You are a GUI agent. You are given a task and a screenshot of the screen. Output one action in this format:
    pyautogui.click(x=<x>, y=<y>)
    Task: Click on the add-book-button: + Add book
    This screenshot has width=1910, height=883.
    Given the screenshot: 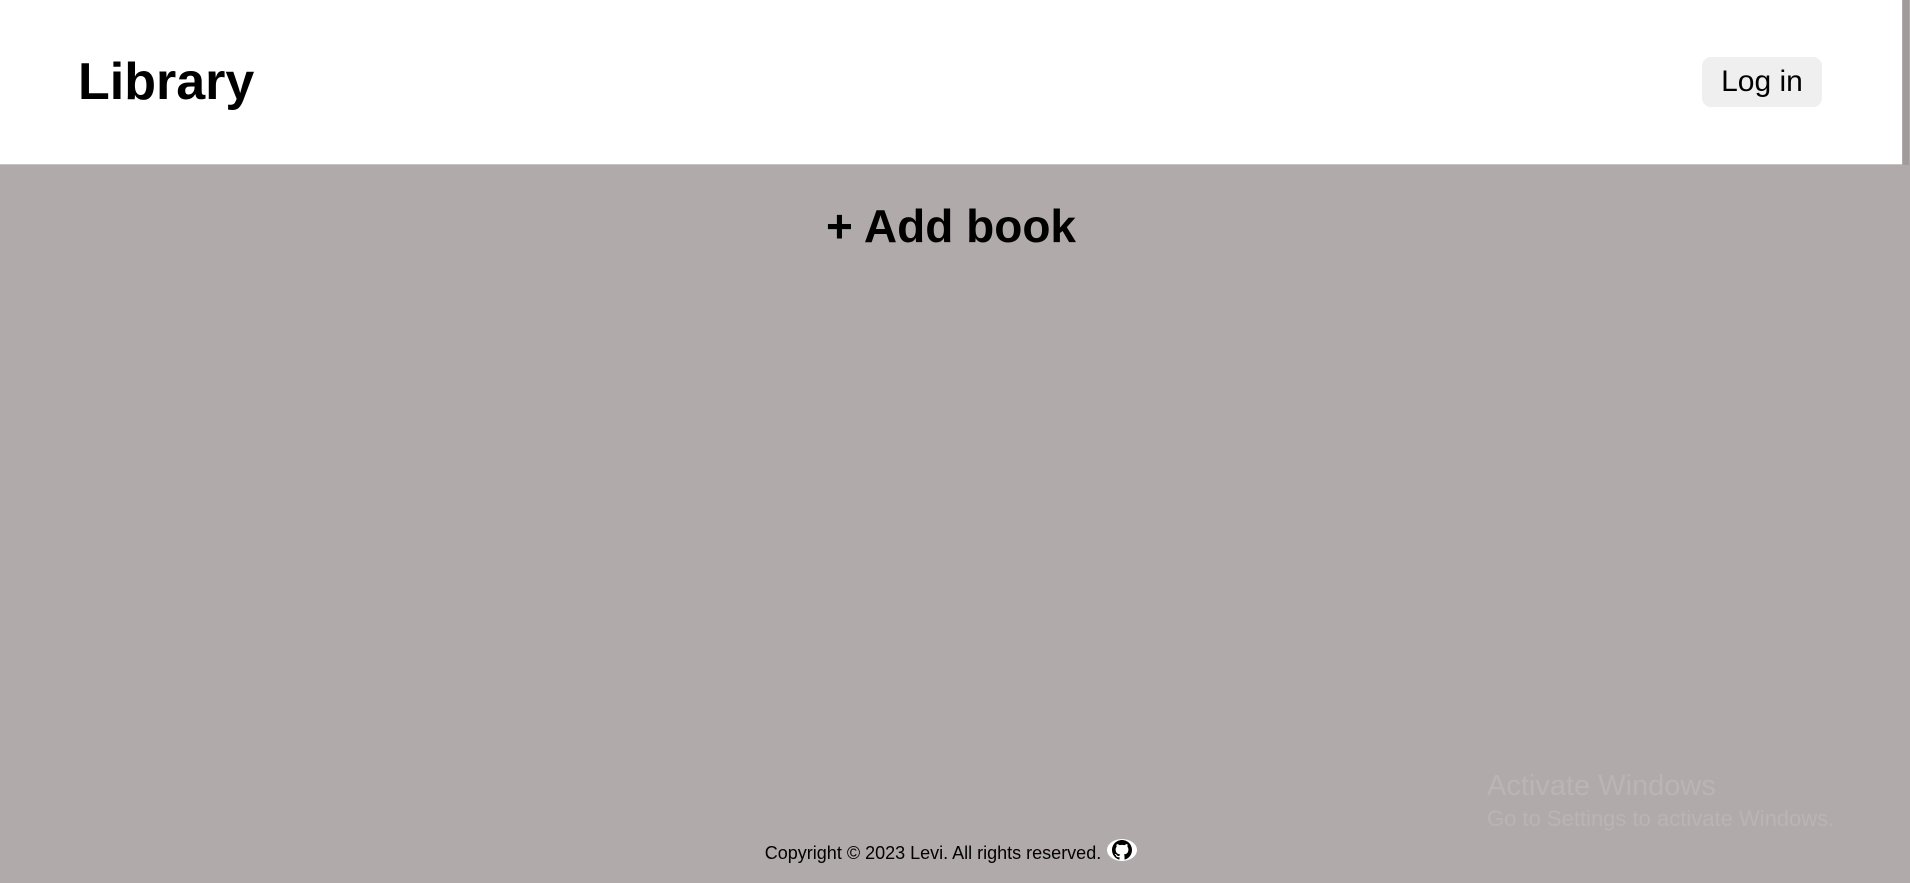 What is the action you would take?
    pyautogui.click(x=951, y=226)
    